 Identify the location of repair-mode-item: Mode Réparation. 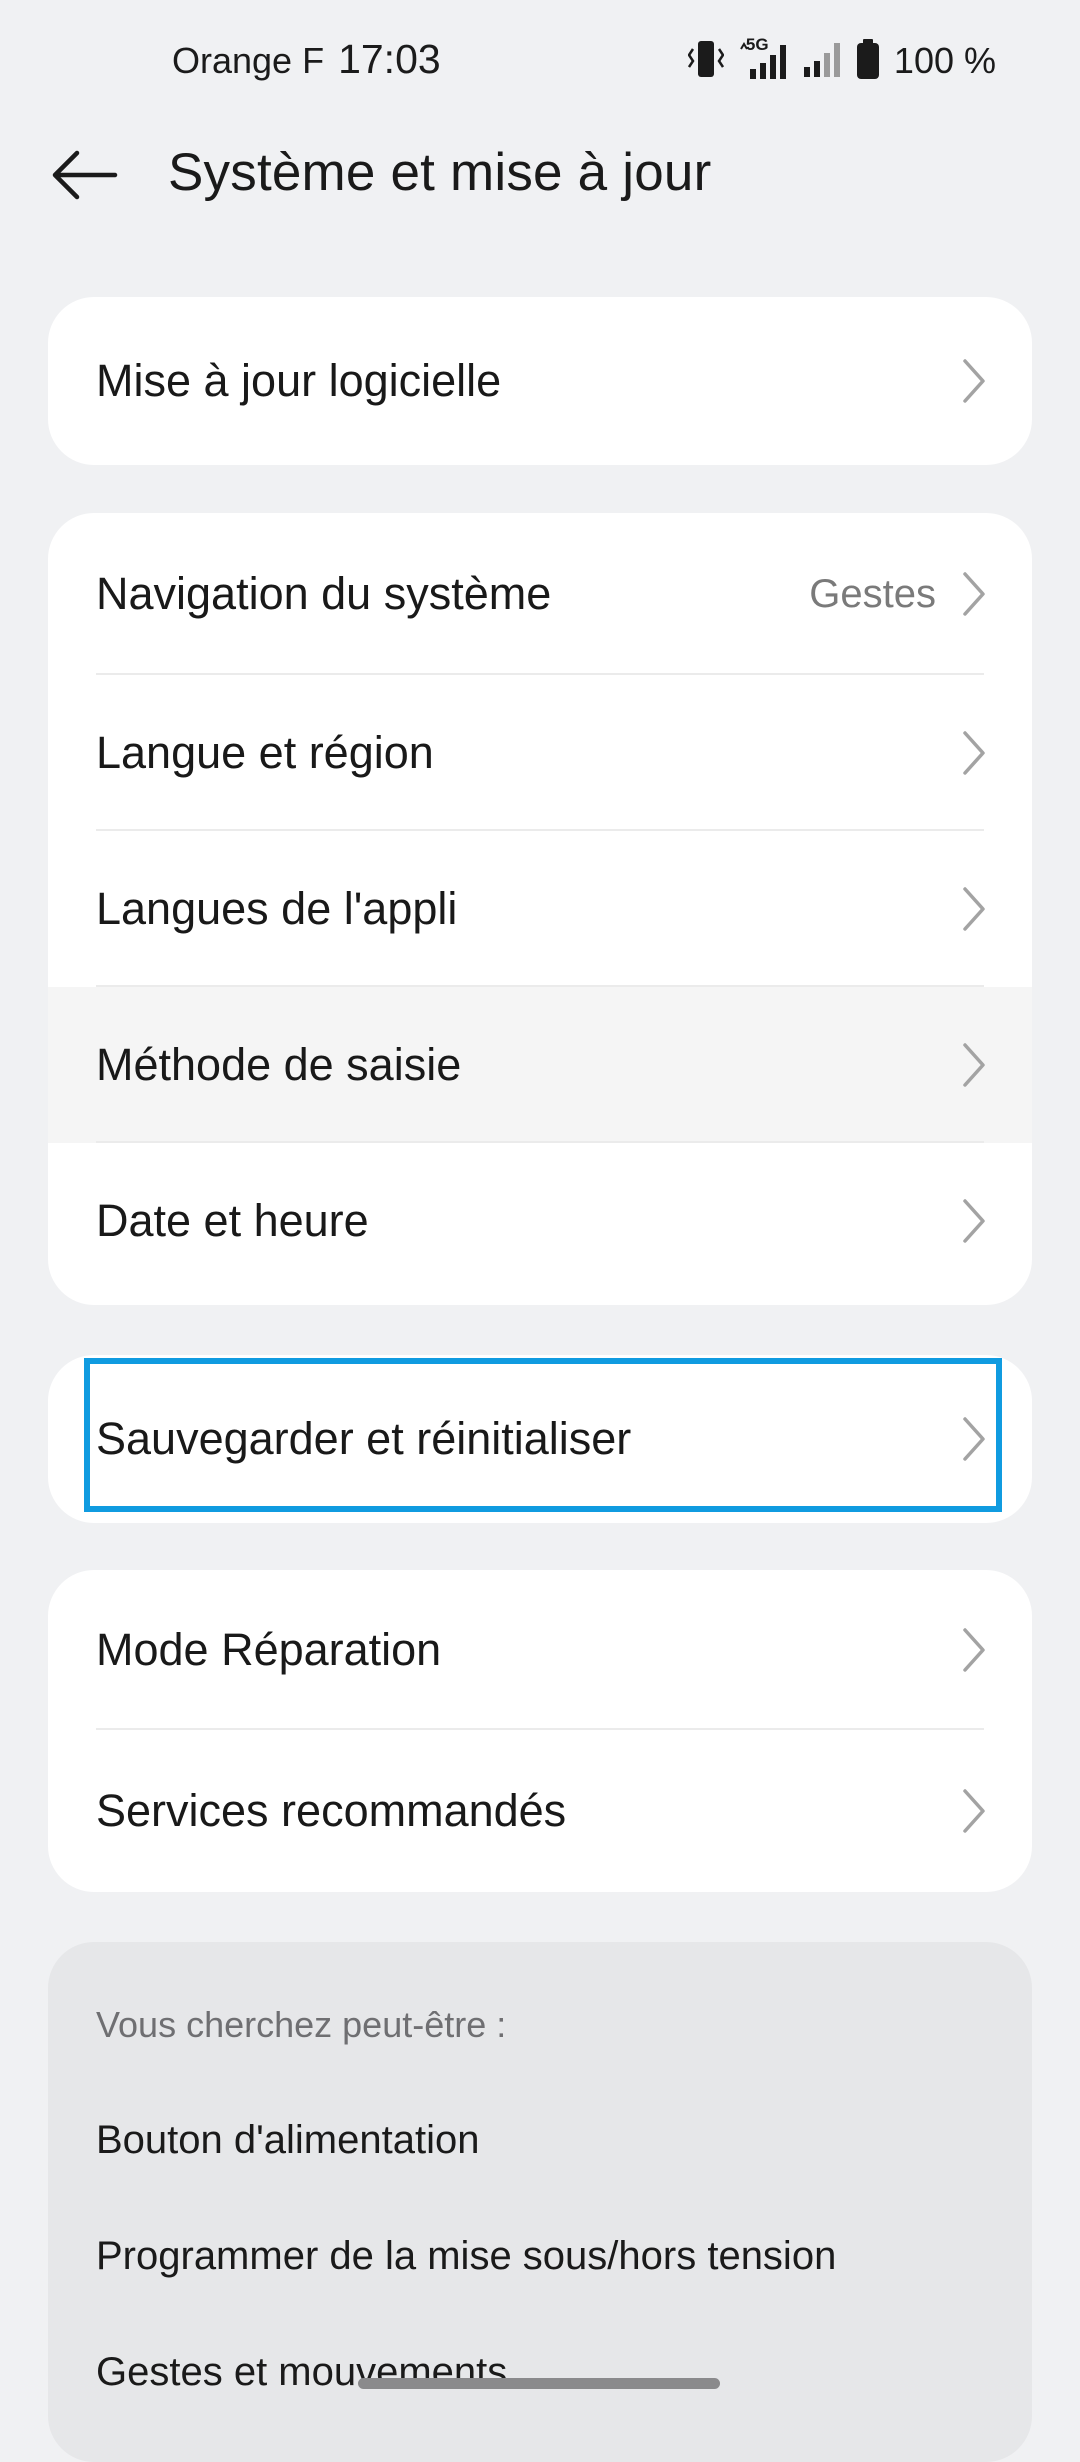
(540, 1650).